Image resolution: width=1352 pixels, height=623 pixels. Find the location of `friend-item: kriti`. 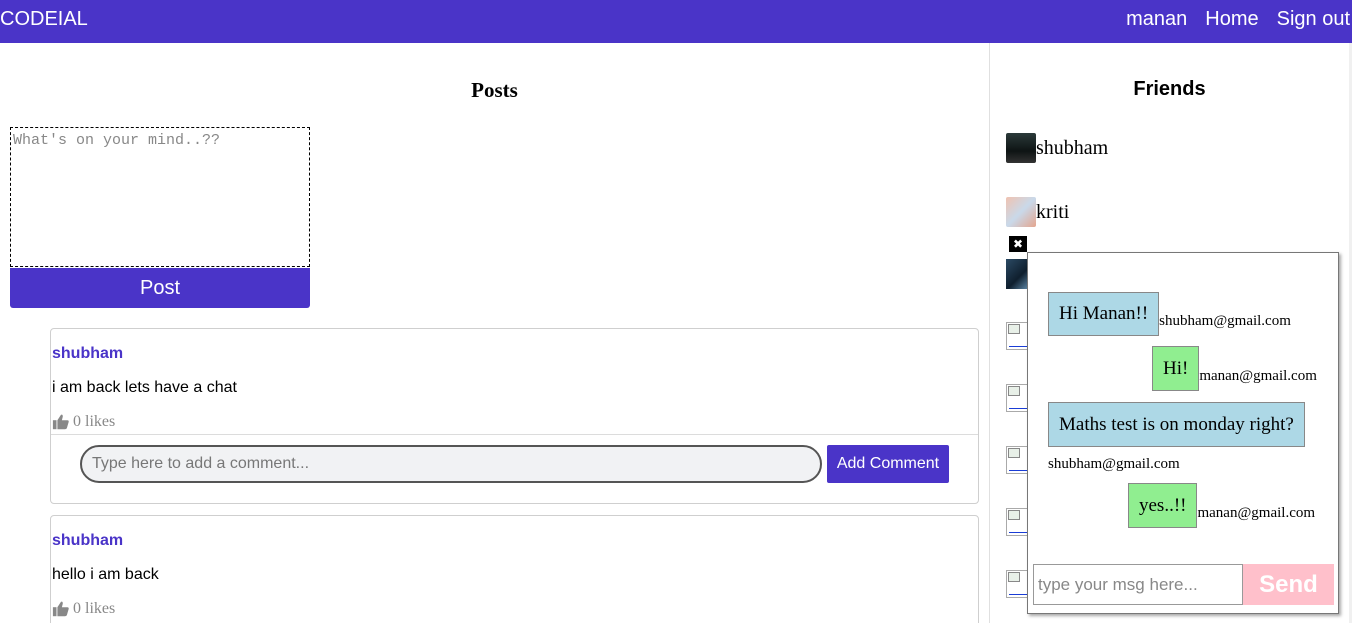

friend-item: kriti is located at coordinates (1037, 212).